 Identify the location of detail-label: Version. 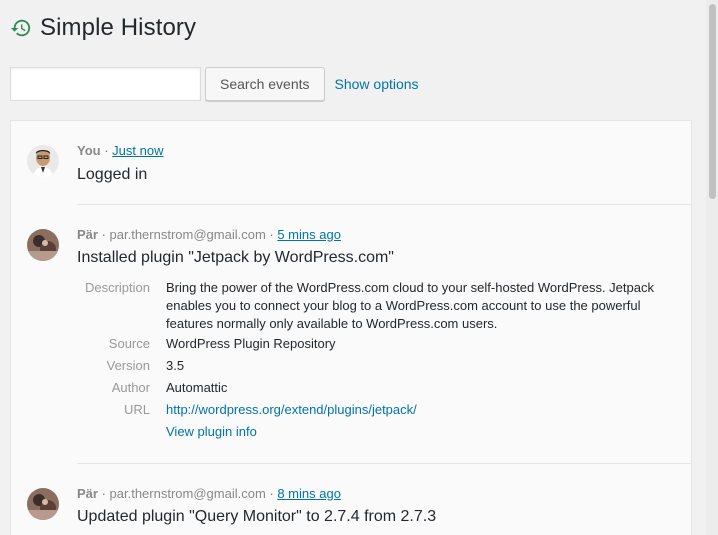
(128, 365).